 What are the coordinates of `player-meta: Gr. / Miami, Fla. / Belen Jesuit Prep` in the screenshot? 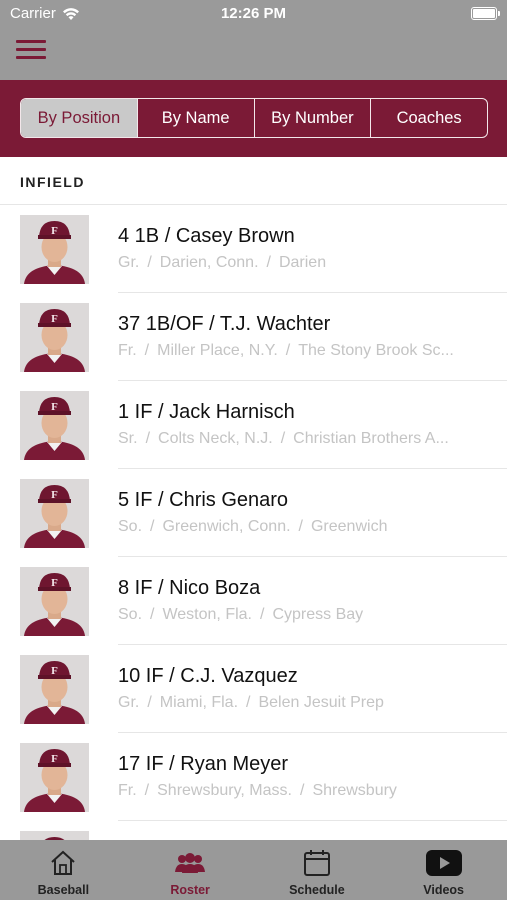 It's located at (303, 703).